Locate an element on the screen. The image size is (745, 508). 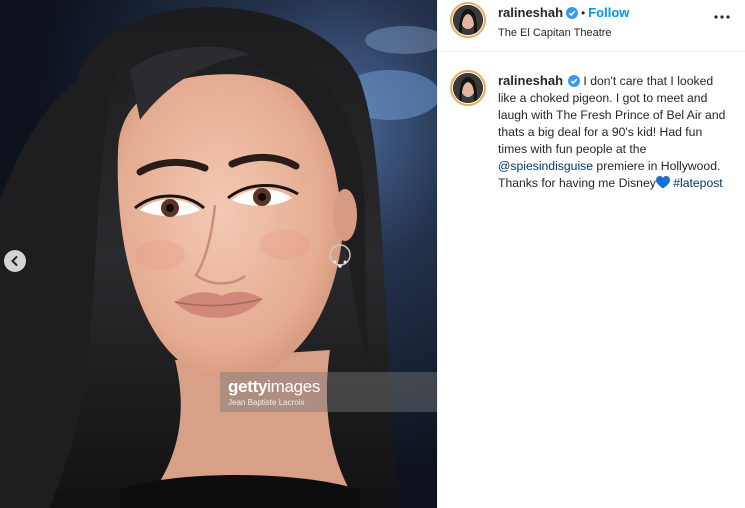
getty-logo: gettyimages is located at coordinates (274, 386).